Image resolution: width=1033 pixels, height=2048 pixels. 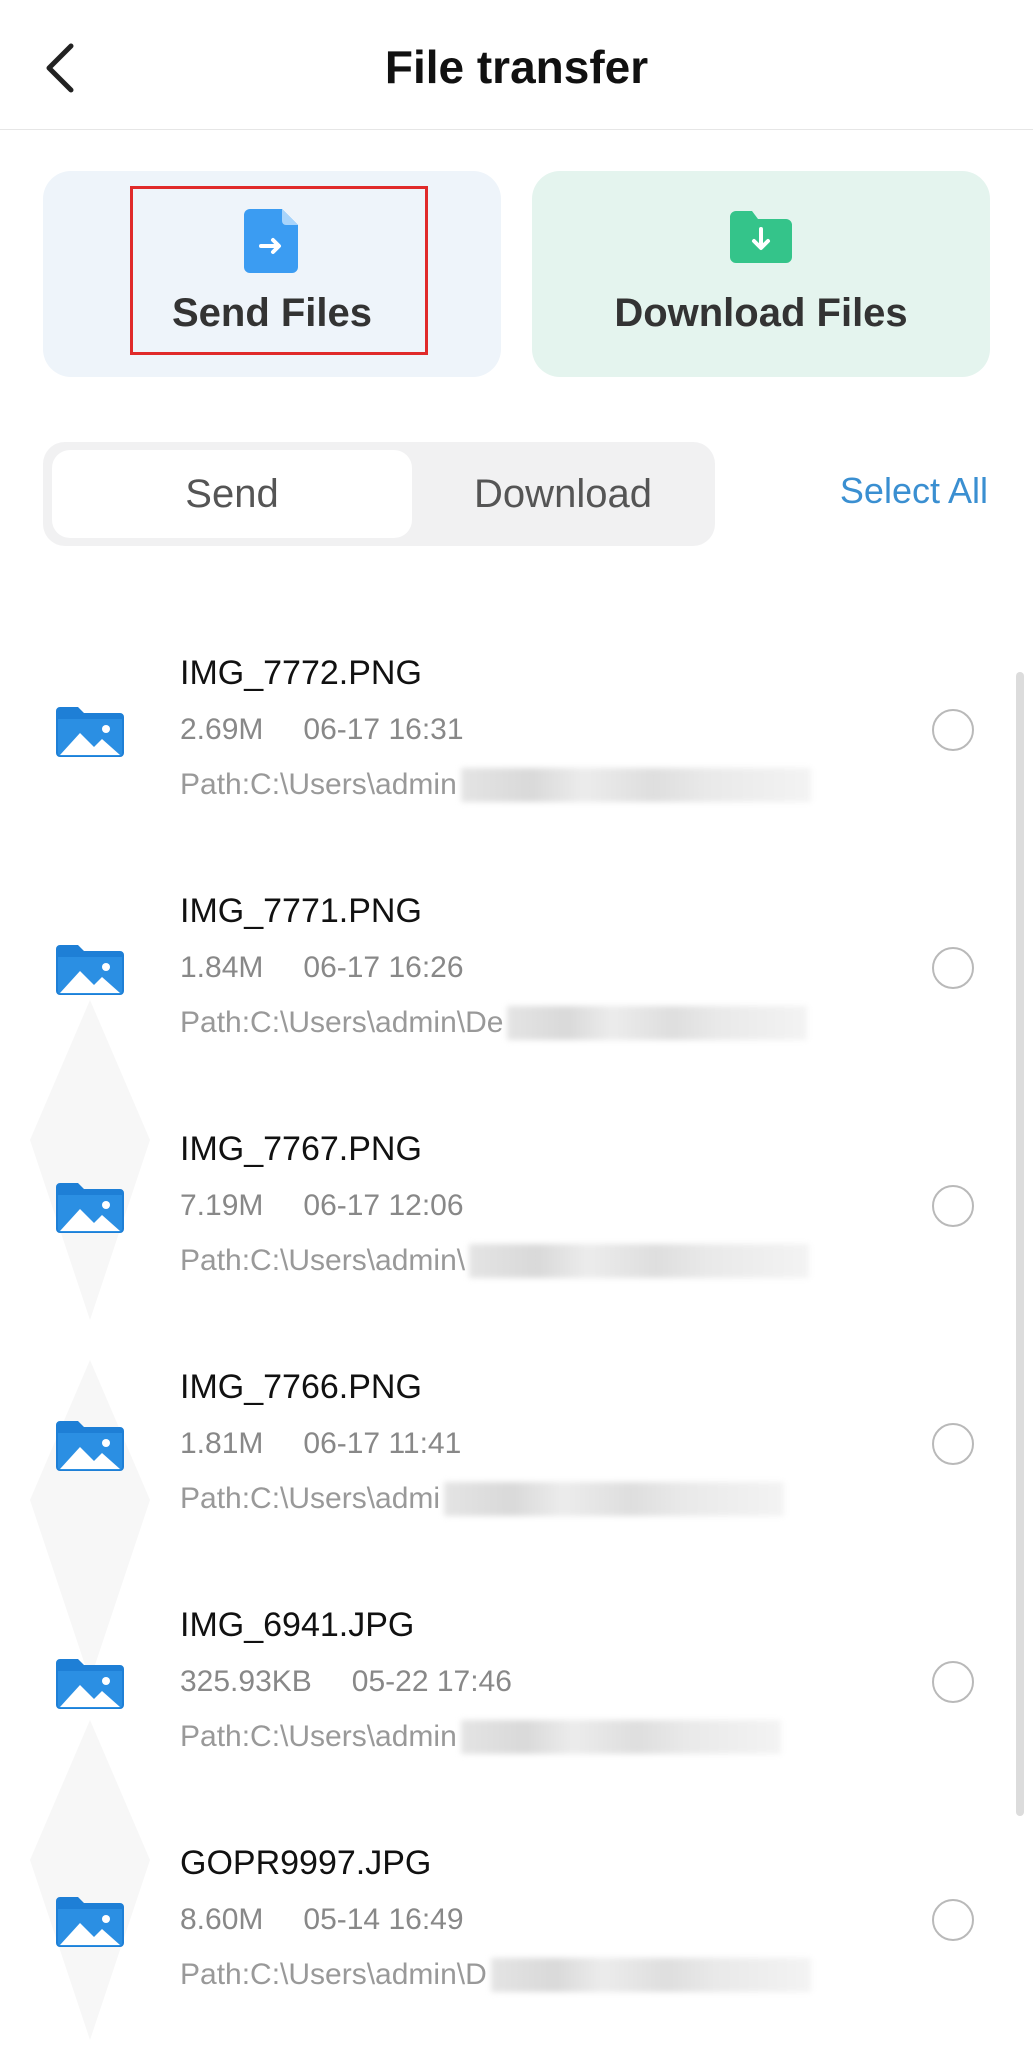 I want to click on file-meta: 7.19M 06-17 12:06, so click(x=322, y=1206).